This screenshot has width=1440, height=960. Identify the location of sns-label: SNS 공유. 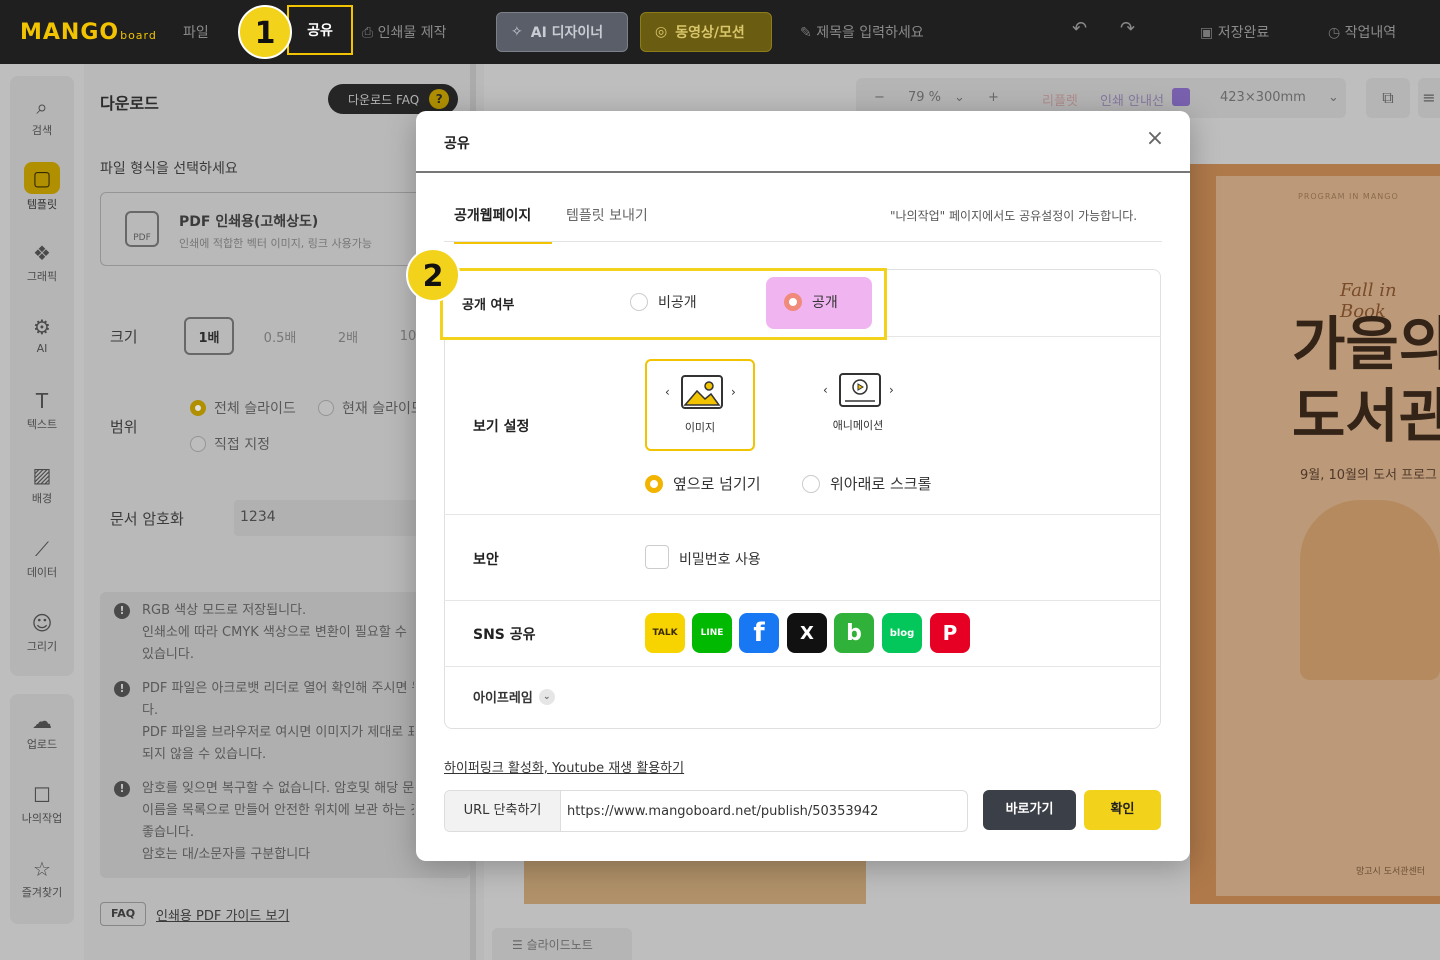
(504, 635).